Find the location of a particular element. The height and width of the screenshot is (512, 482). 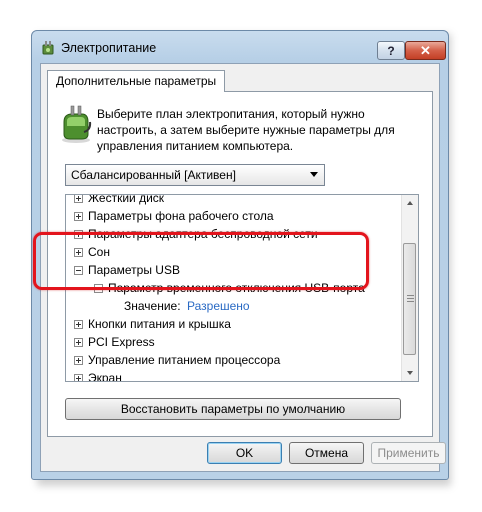

scroll-up-arrow-icon is located at coordinates (410, 203).